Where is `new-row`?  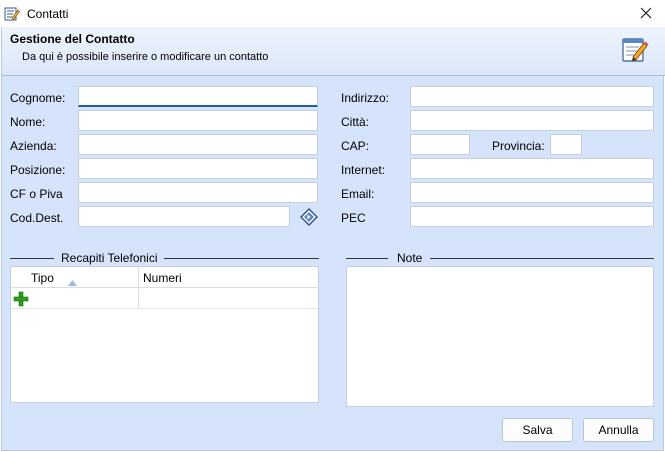 new-row is located at coordinates (164, 299).